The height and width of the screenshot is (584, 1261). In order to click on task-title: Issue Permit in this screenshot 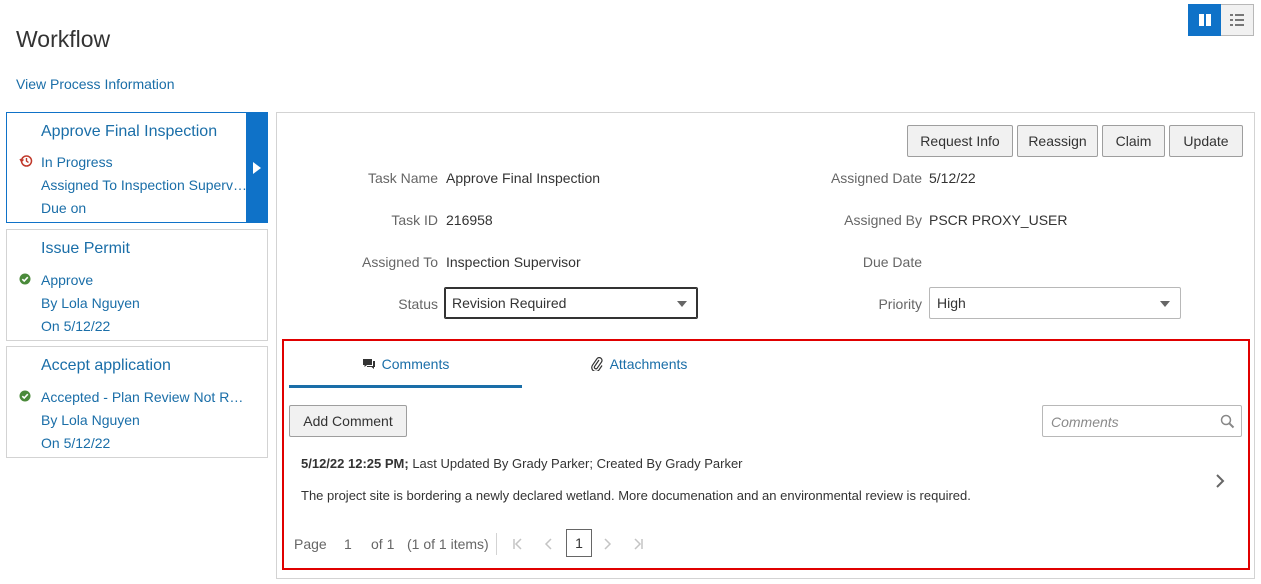, I will do `click(85, 248)`.